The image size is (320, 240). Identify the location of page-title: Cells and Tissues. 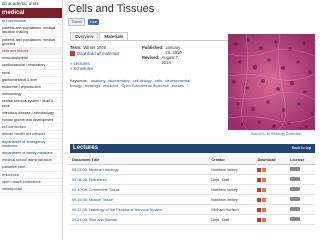
(111, 9).